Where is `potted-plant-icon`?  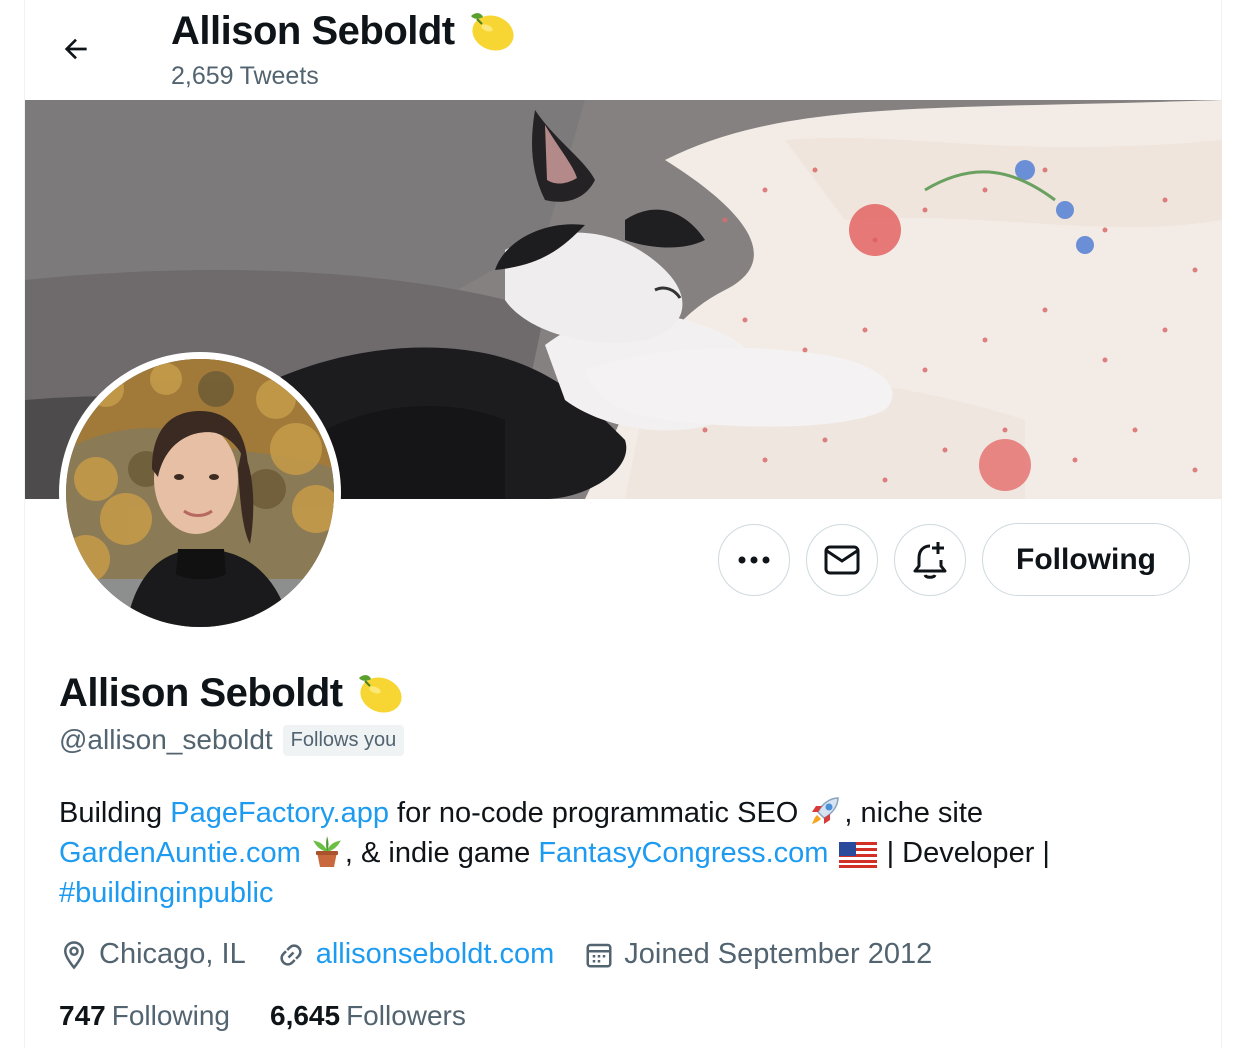 potted-plant-icon is located at coordinates (326, 851).